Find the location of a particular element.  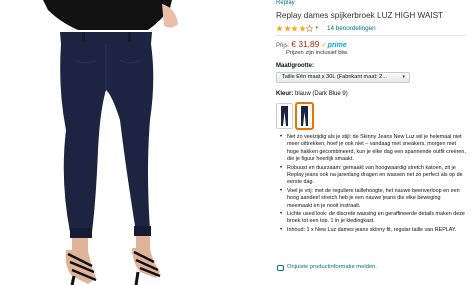

product-title: Replay dames spijkerbroek LUZ HIGH WAIST is located at coordinates (360, 15).